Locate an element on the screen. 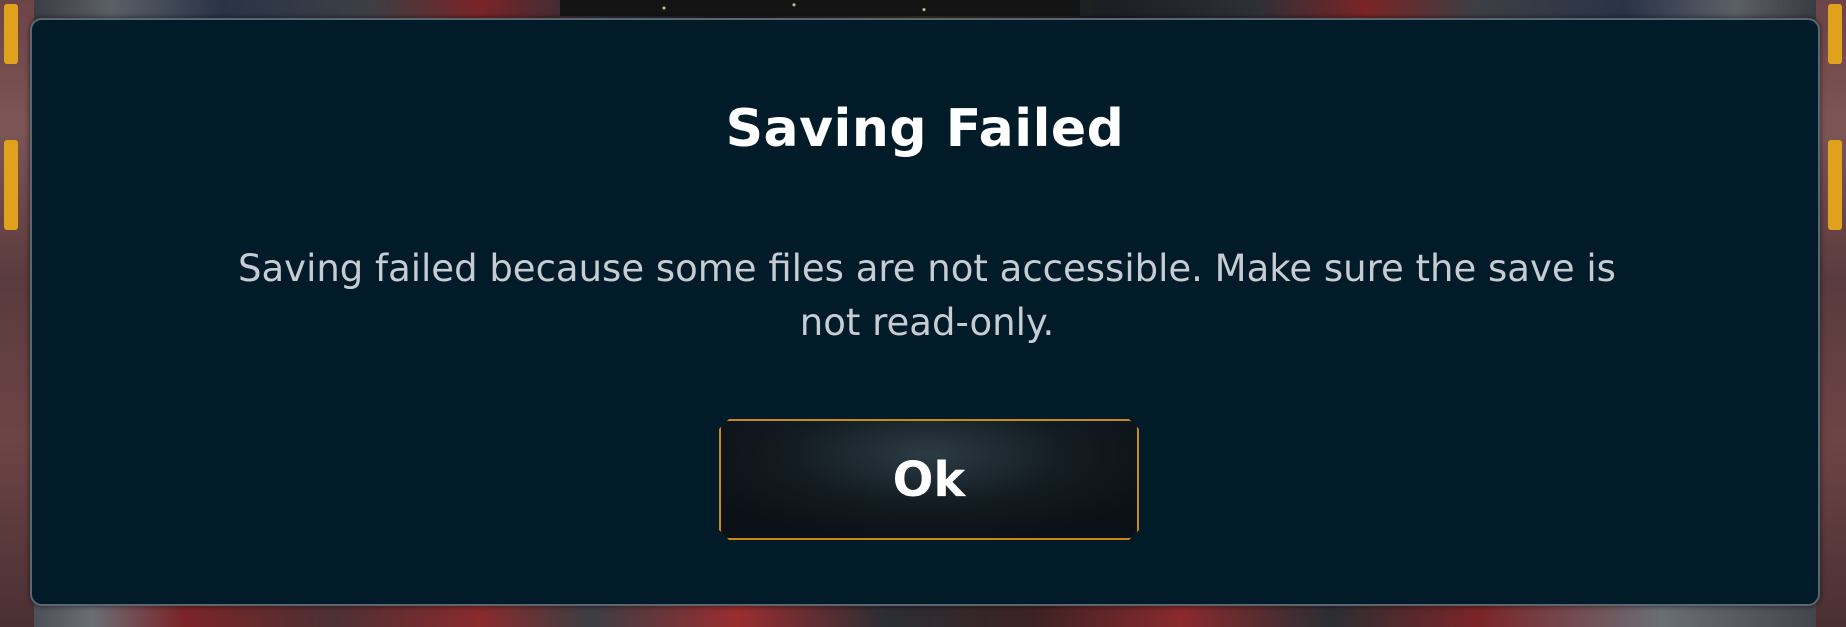  hazard-stripe-right-top is located at coordinates (1835, 34).